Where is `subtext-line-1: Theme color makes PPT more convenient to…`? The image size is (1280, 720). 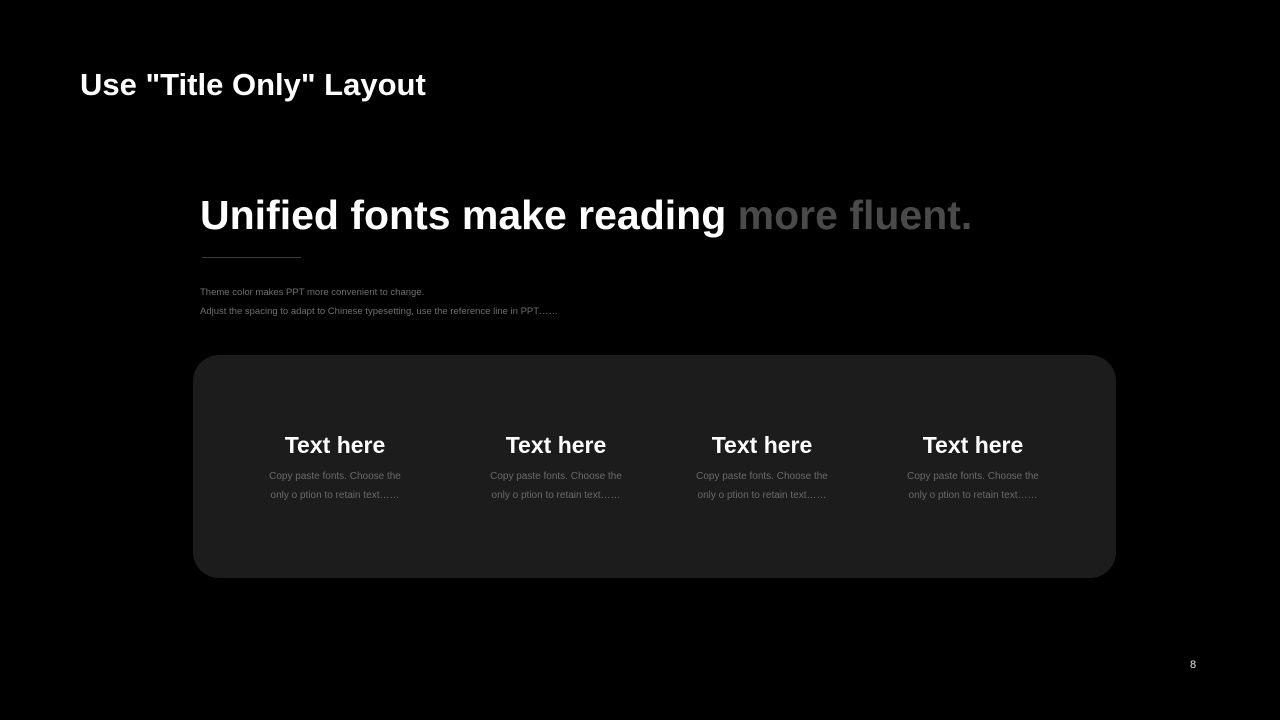 subtext-line-1: Theme color makes PPT more convenient to… is located at coordinates (312, 292).